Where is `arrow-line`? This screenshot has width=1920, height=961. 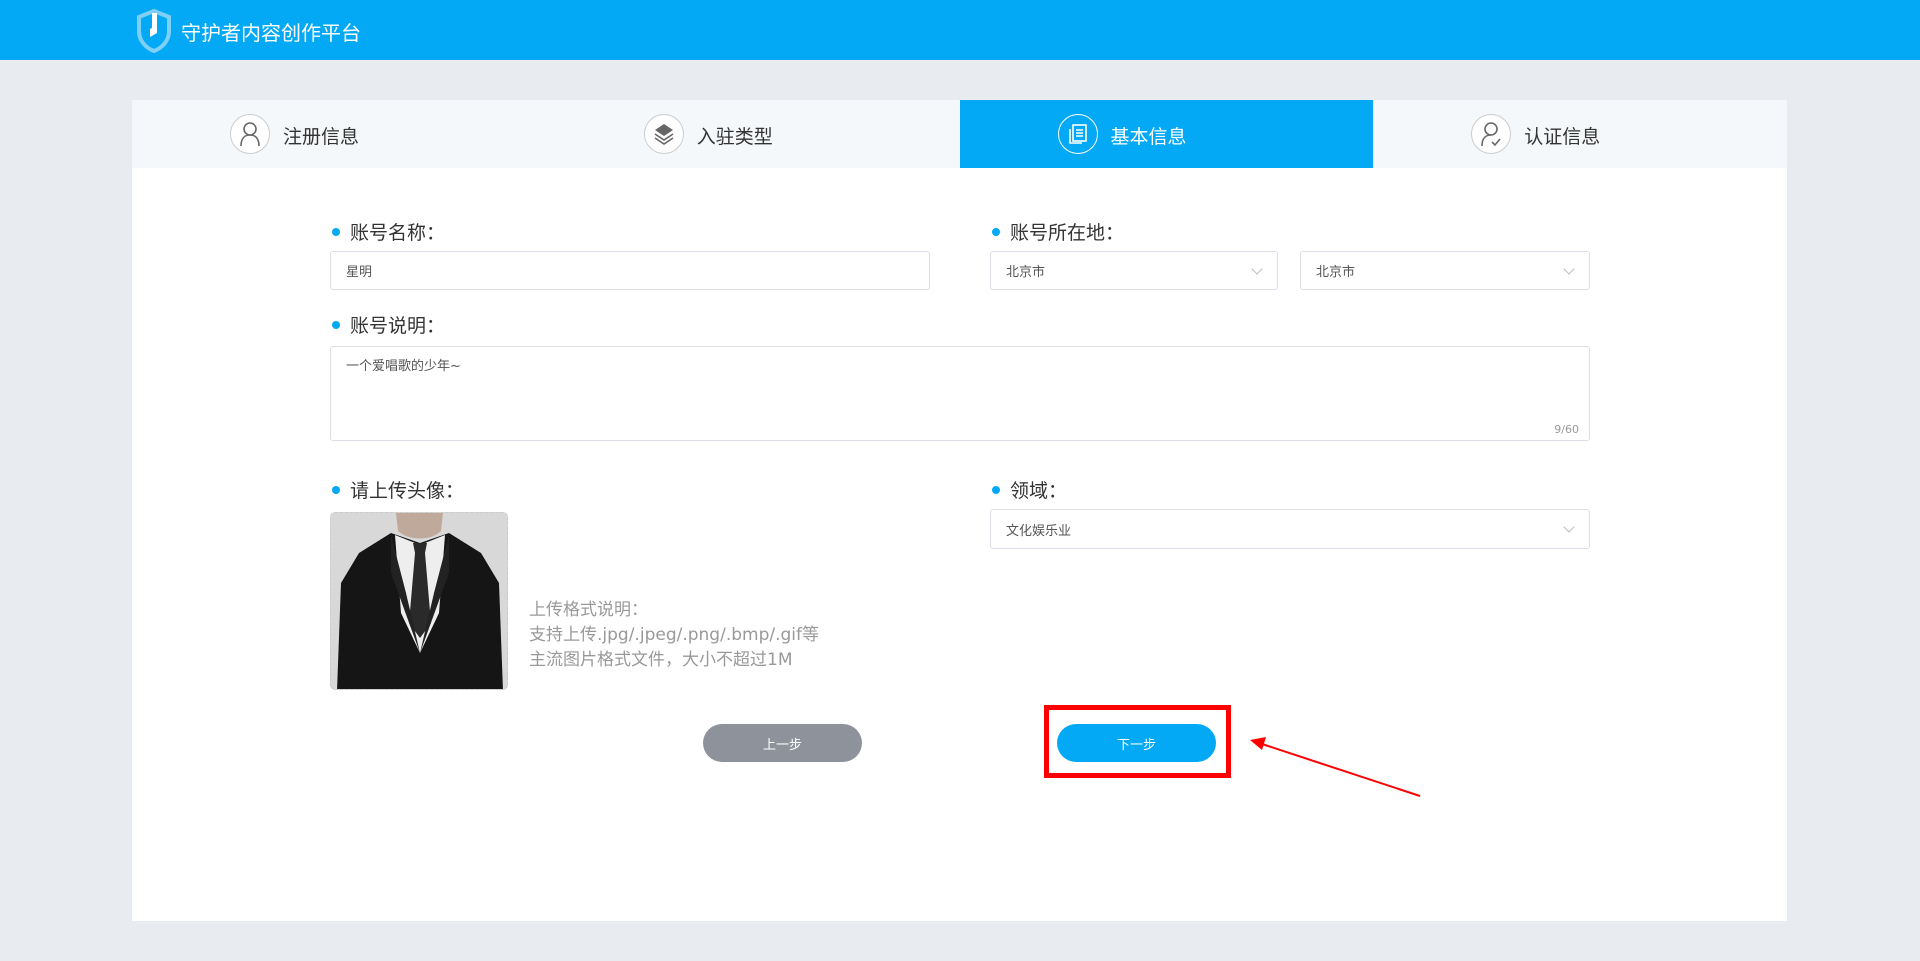
arrow-line is located at coordinates (1341, 770).